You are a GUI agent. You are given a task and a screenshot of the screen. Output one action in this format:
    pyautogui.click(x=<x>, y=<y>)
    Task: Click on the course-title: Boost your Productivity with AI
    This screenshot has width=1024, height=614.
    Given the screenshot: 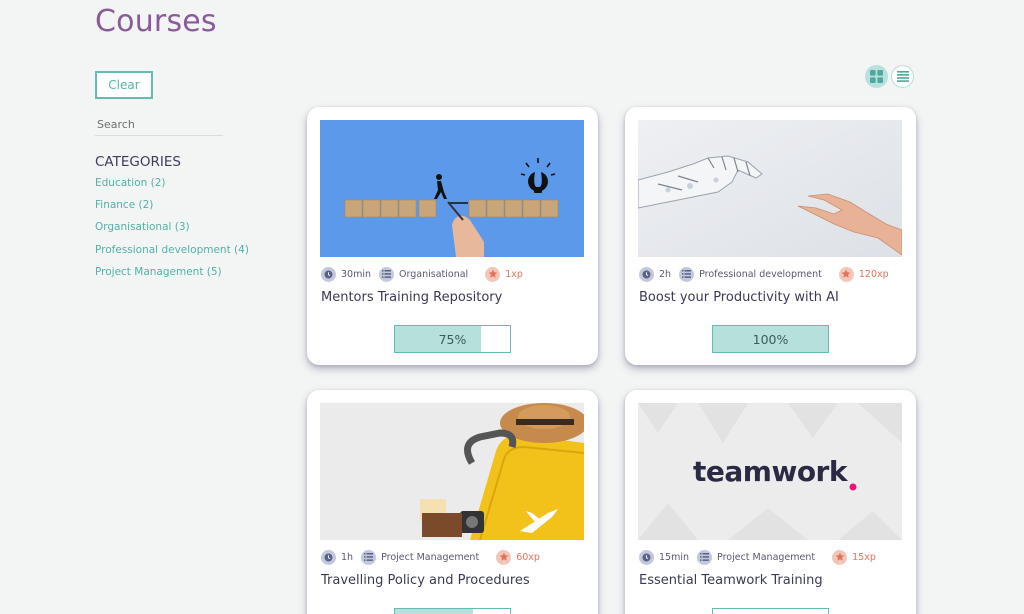 What is the action you would take?
    pyautogui.click(x=739, y=297)
    